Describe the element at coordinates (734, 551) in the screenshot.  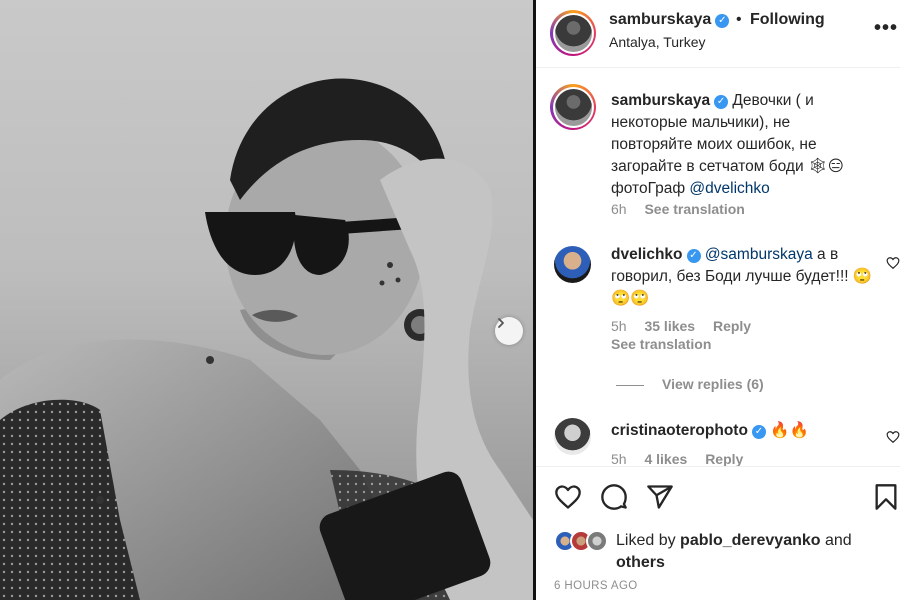
I see `liked-by-text: Liked by pablo_derevyanko and others` at that location.